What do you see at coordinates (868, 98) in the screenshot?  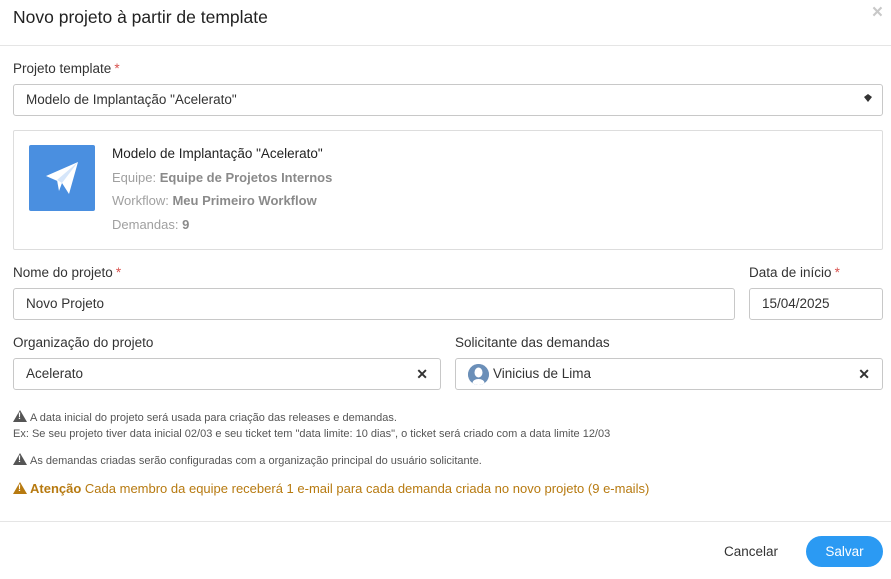 I see `sort-caret-icon` at bounding box center [868, 98].